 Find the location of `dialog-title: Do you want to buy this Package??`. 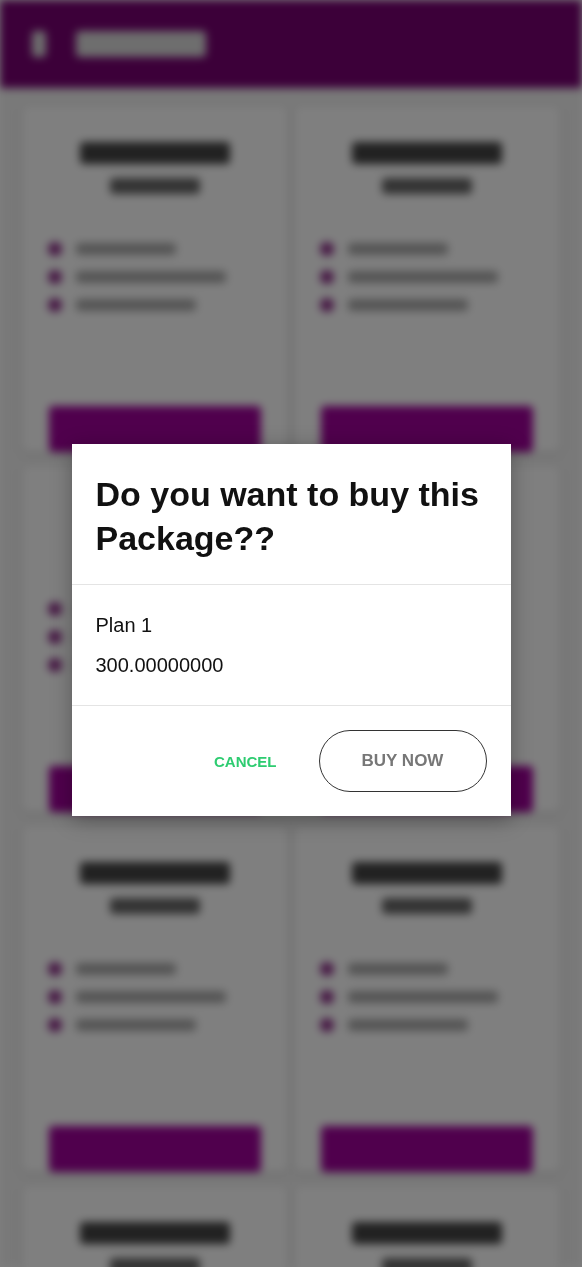

dialog-title: Do you want to buy this Package?? is located at coordinates (291, 514).